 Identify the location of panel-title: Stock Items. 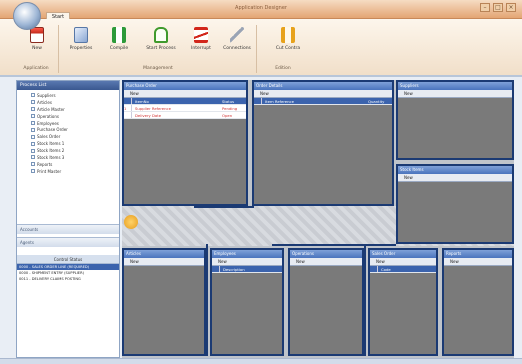
(455, 170).